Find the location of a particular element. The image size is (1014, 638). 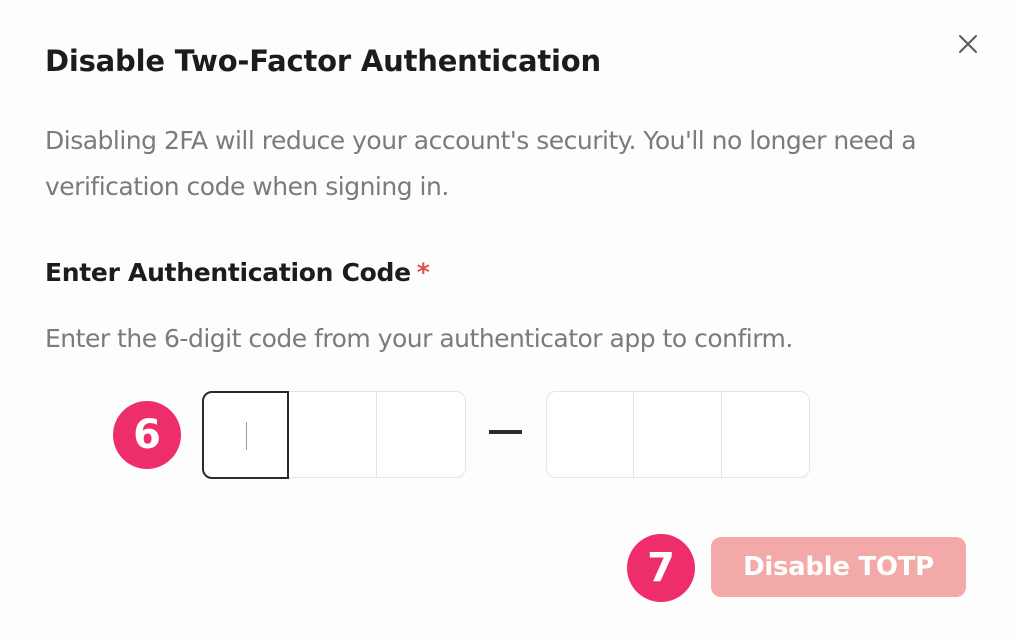

code-group-first is located at coordinates (333, 434).